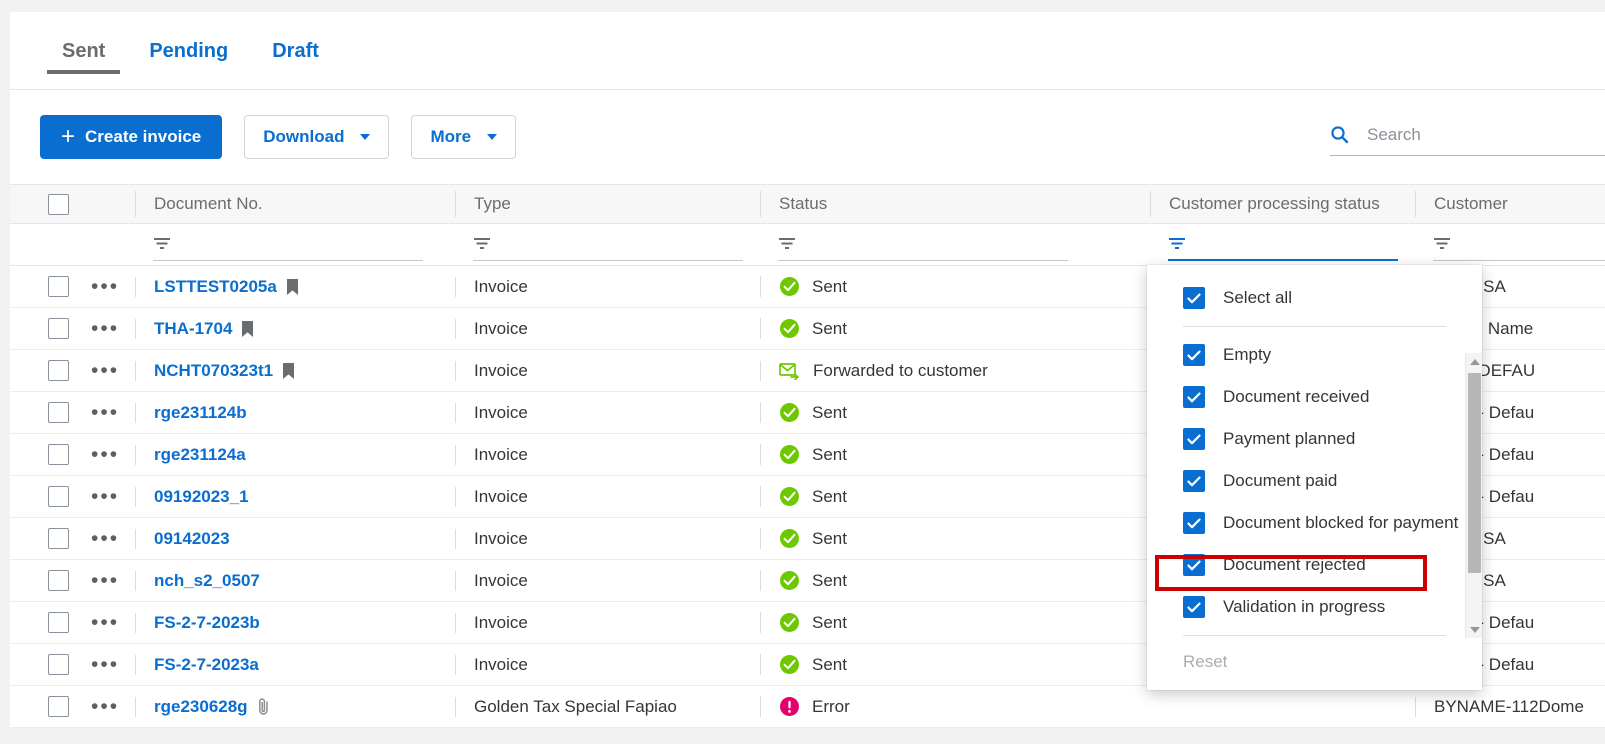 The height and width of the screenshot is (744, 1605). What do you see at coordinates (317, 137) in the screenshot?
I see `download-button: Download` at bounding box center [317, 137].